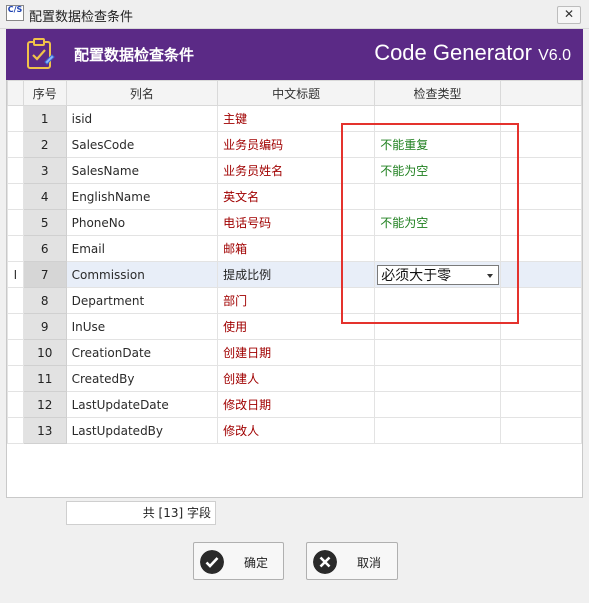 This screenshot has width=589, height=603. Describe the element at coordinates (142, 118) in the screenshot. I see `row-column-name: isid` at that location.